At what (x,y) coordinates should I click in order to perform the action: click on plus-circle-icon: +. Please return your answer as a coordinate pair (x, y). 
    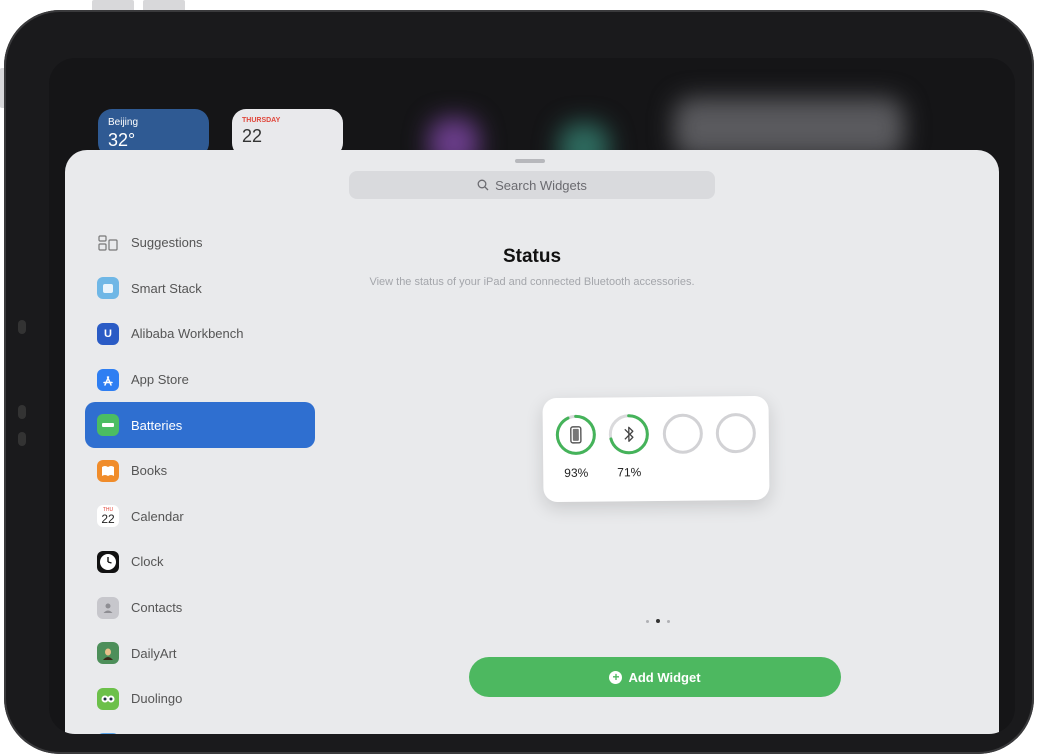
    Looking at the image, I should click on (616, 677).